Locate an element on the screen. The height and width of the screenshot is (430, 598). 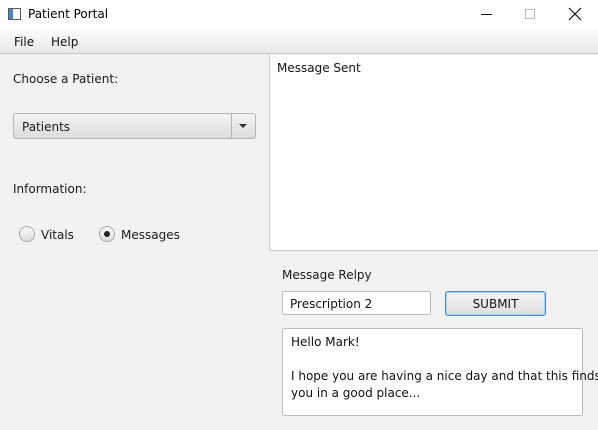
title-bar: Patient Portal is located at coordinates (299, 15).